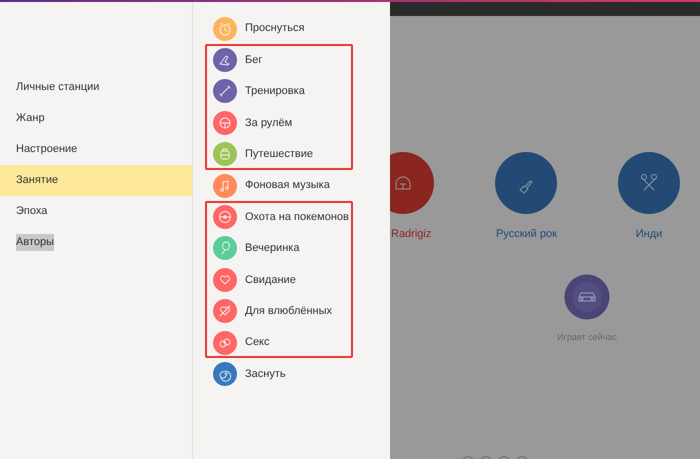 The image size is (700, 459). What do you see at coordinates (96, 211) in the screenshot?
I see `sidebar-item: Эпоха` at bounding box center [96, 211].